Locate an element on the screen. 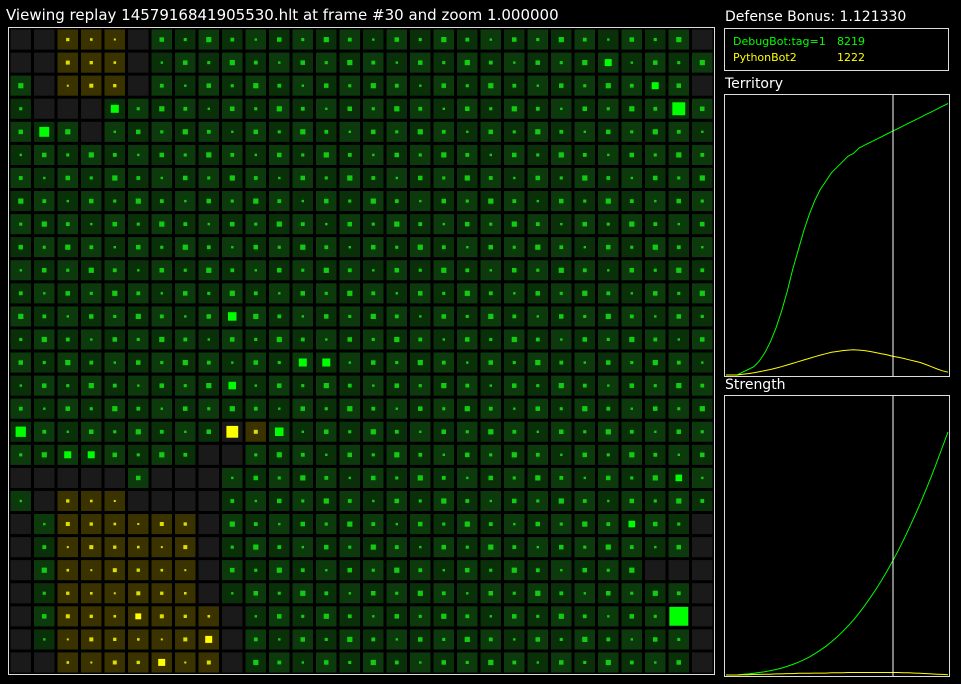  strength-plot is located at coordinates (837, 536).